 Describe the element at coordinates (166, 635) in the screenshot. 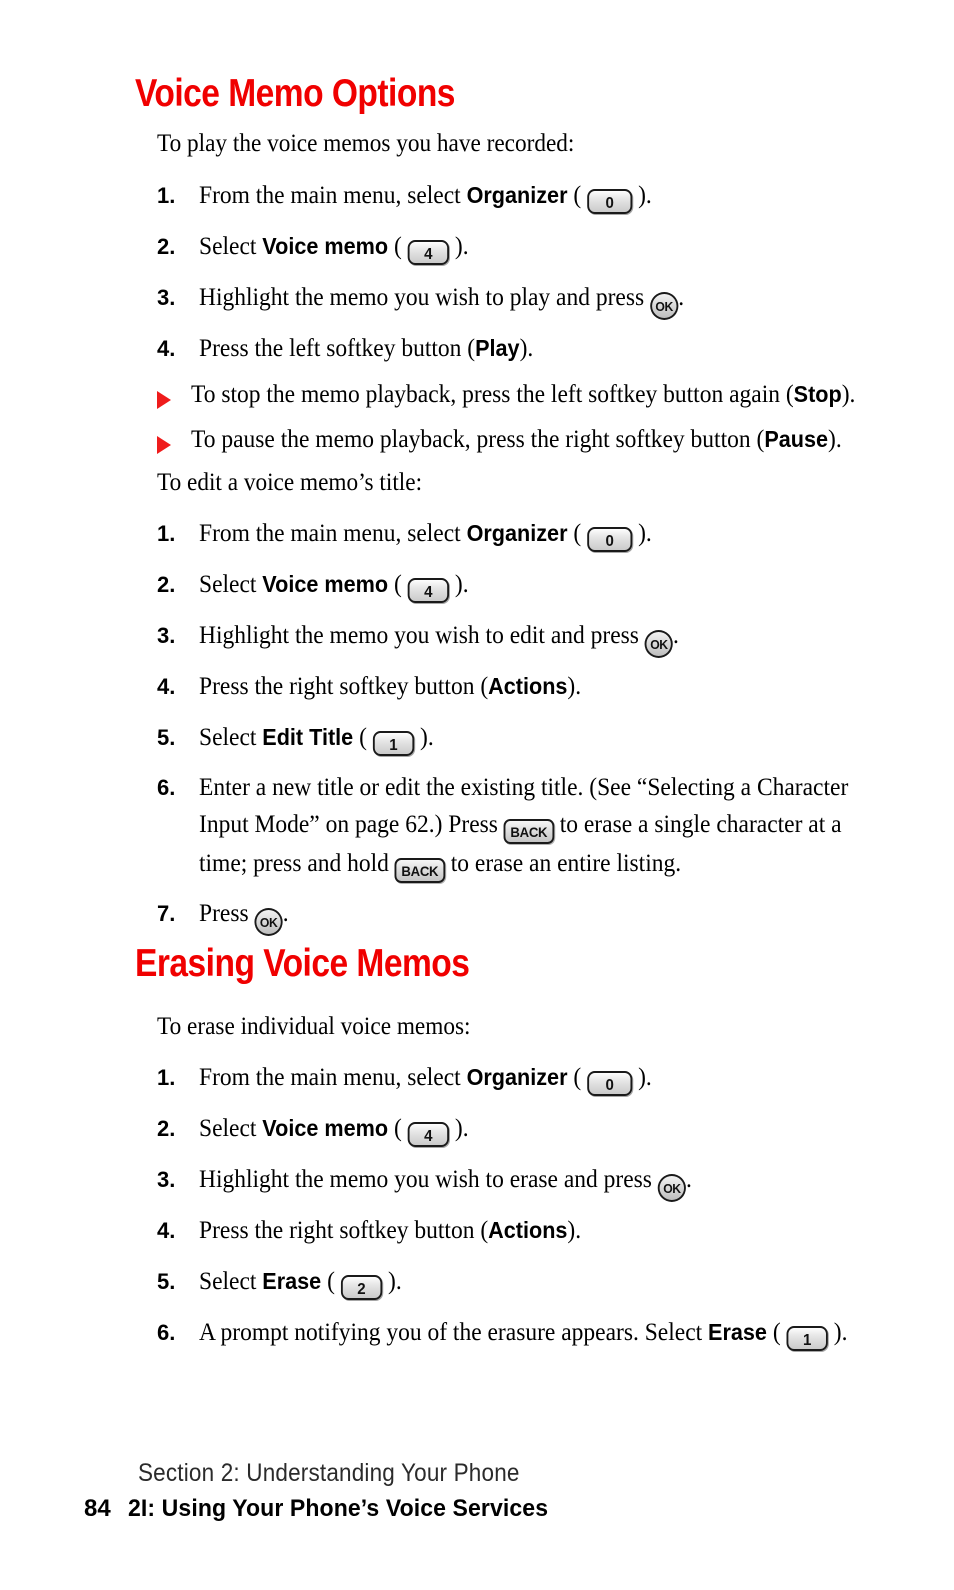

I see `step-number: 3.` at that location.